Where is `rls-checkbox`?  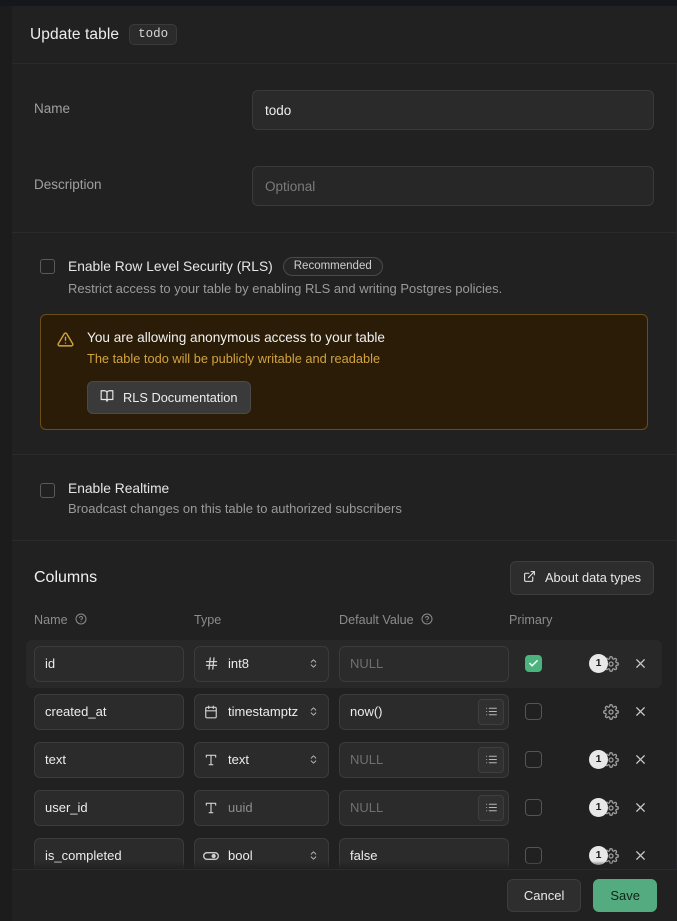
rls-checkbox is located at coordinates (47, 266).